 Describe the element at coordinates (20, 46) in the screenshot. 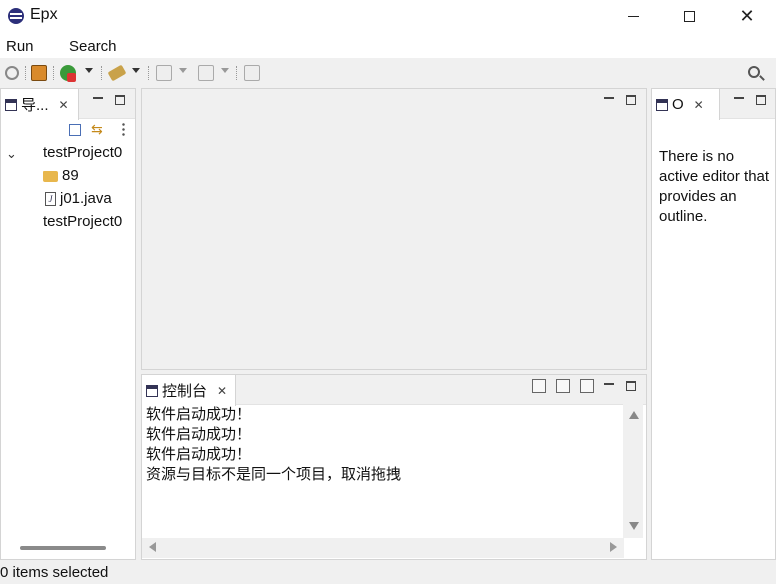

I see `menu-run: Run` at that location.